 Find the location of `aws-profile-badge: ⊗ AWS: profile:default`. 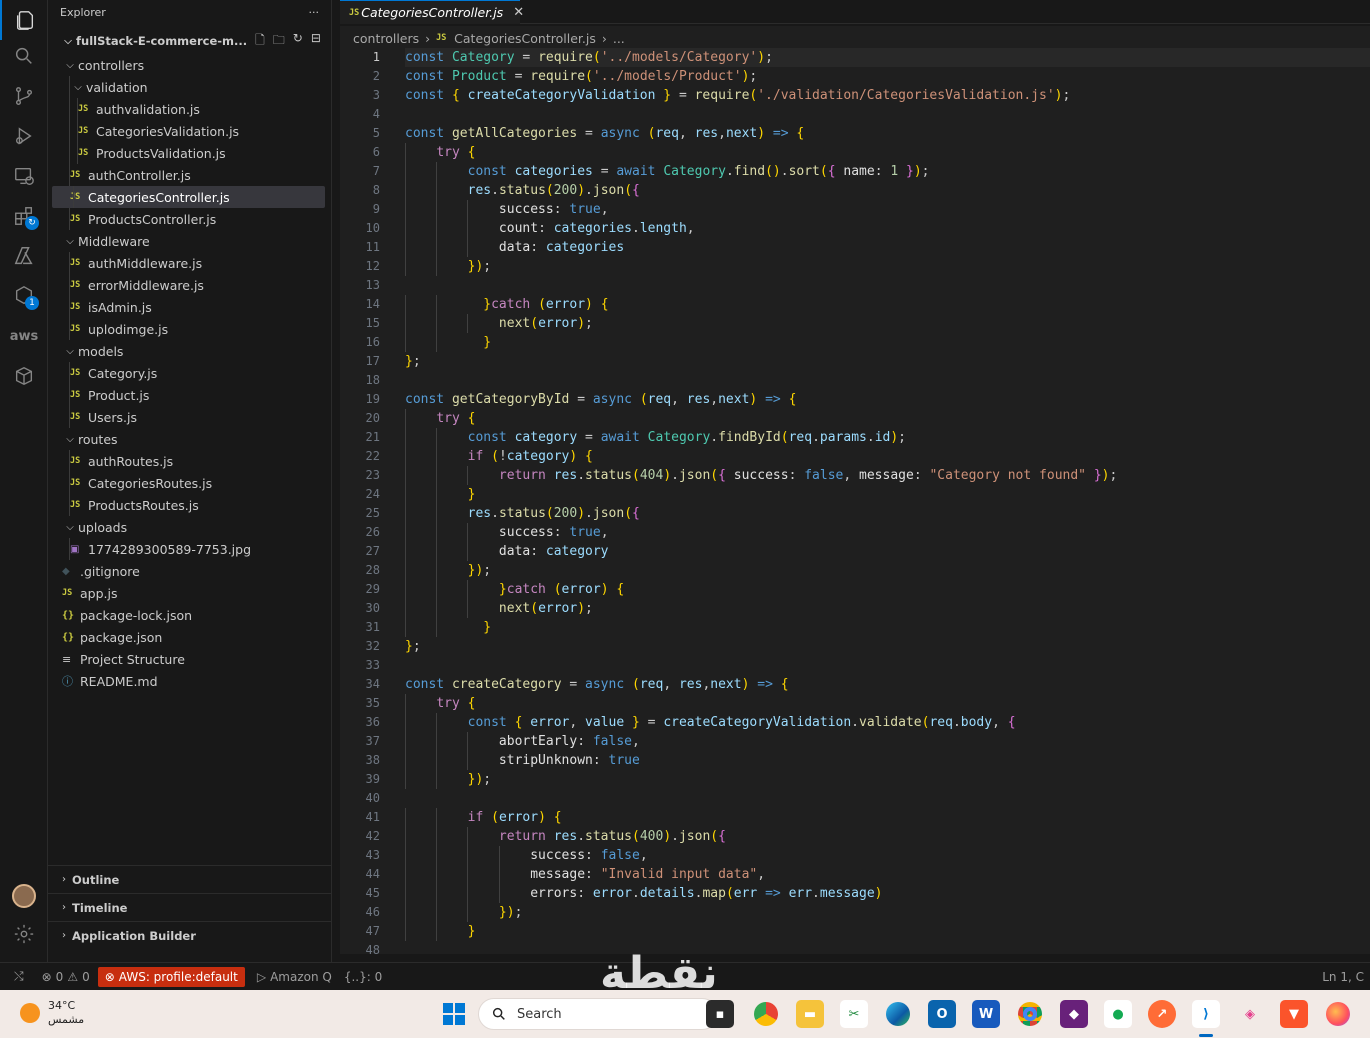

aws-profile-badge: ⊗ AWS: profile:default is located at coordinates (171, 976).